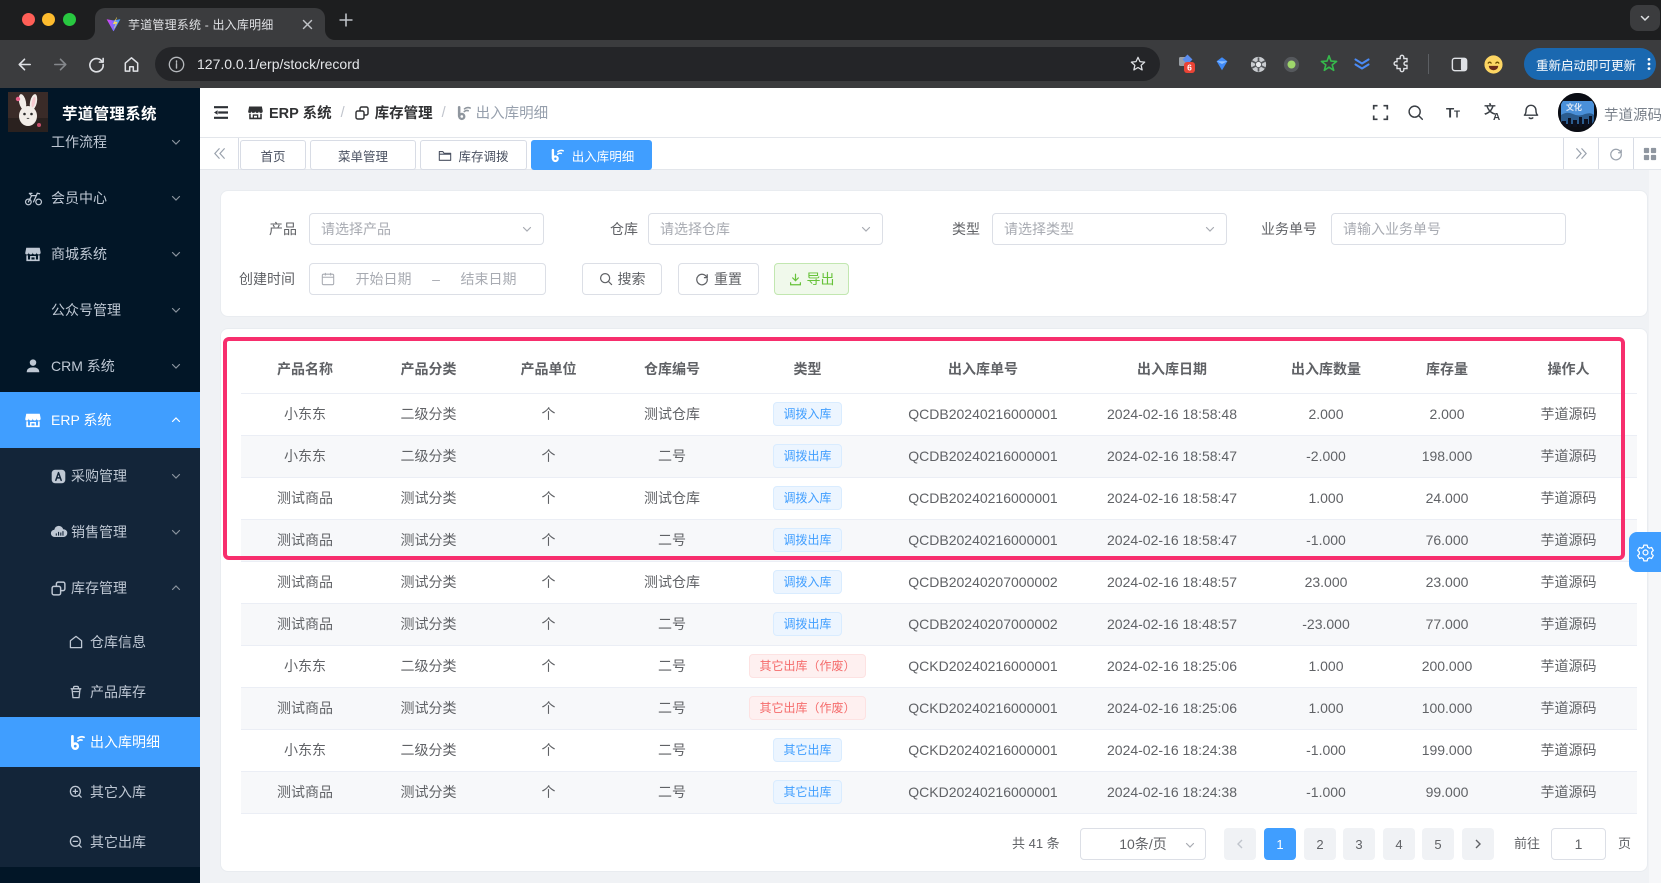  What do you see at coordinates (1457, 114) in the screenshot?
I see `svg-text: T` at bounding box center [1457, 114].